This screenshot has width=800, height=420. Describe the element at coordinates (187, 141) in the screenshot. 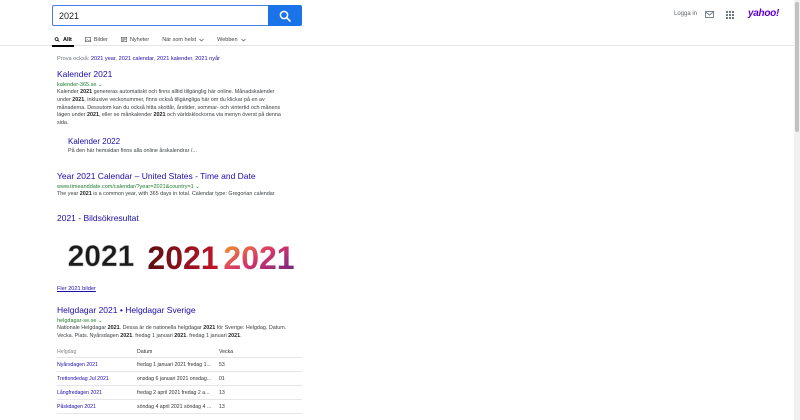

I see `sitelink-title: Kalender 2022` at that location.